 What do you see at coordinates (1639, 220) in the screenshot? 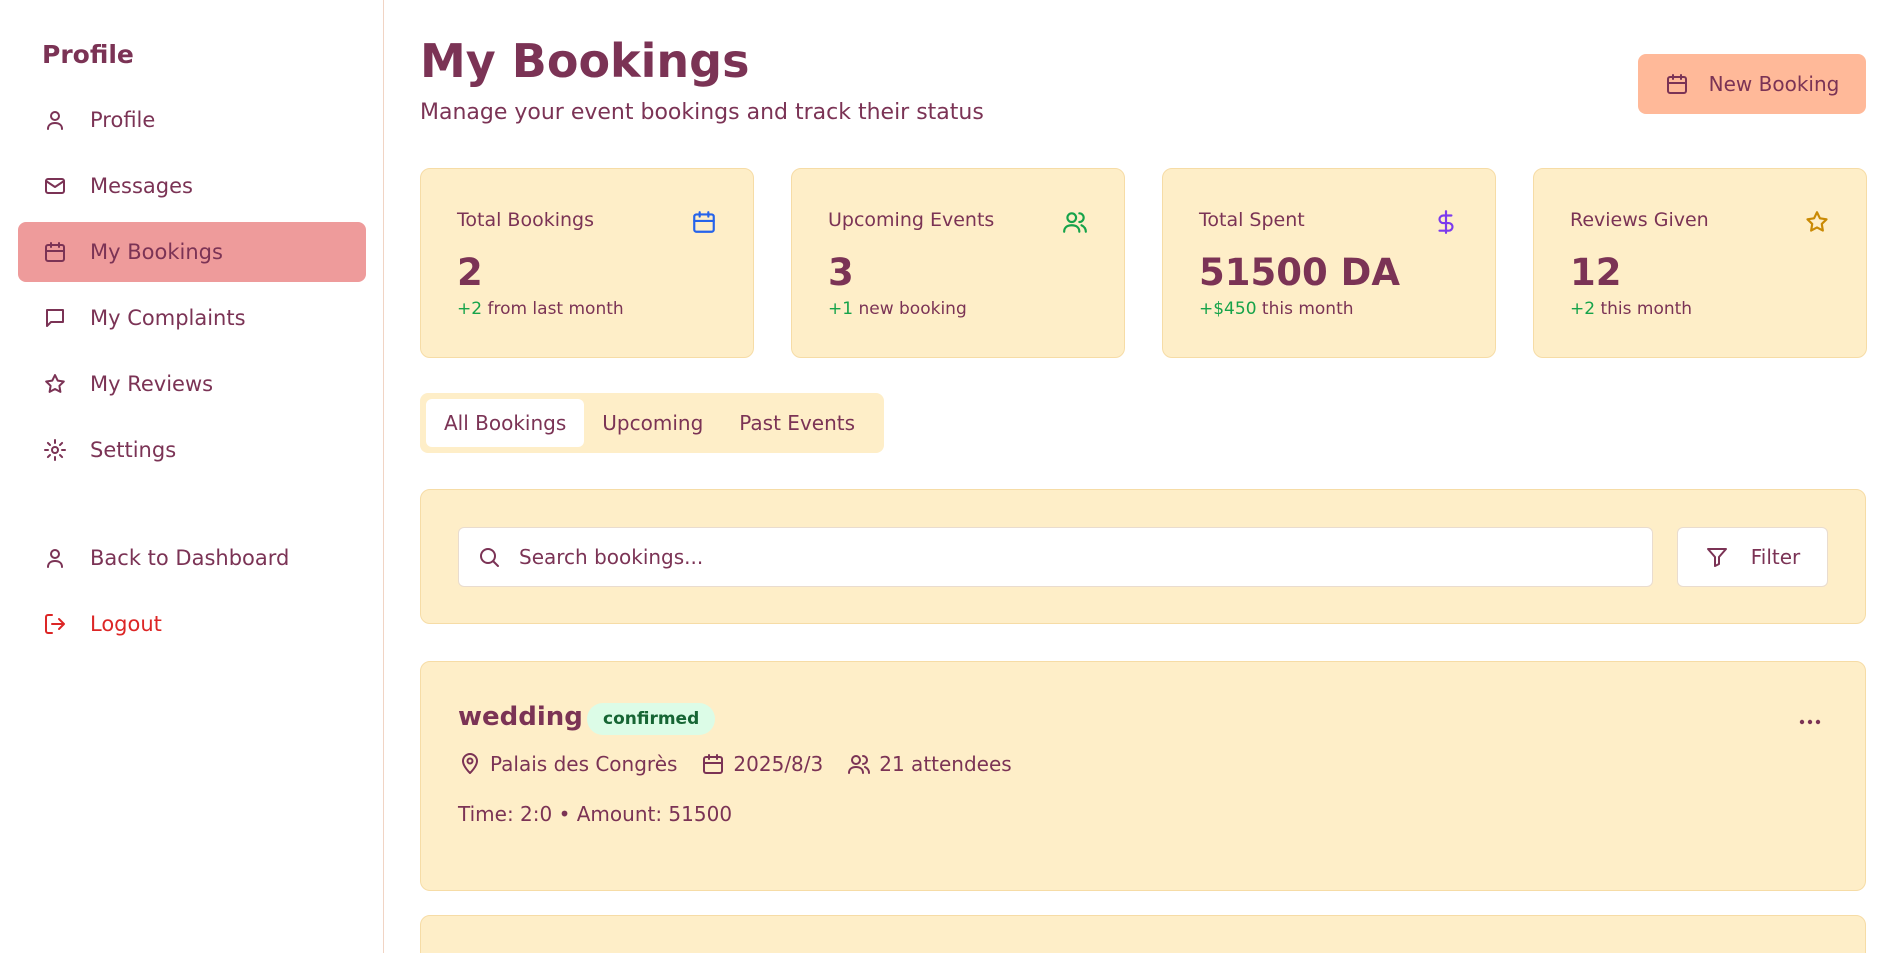
I see `stat-label: Reviews Given` at bounding box center [1639, 220].